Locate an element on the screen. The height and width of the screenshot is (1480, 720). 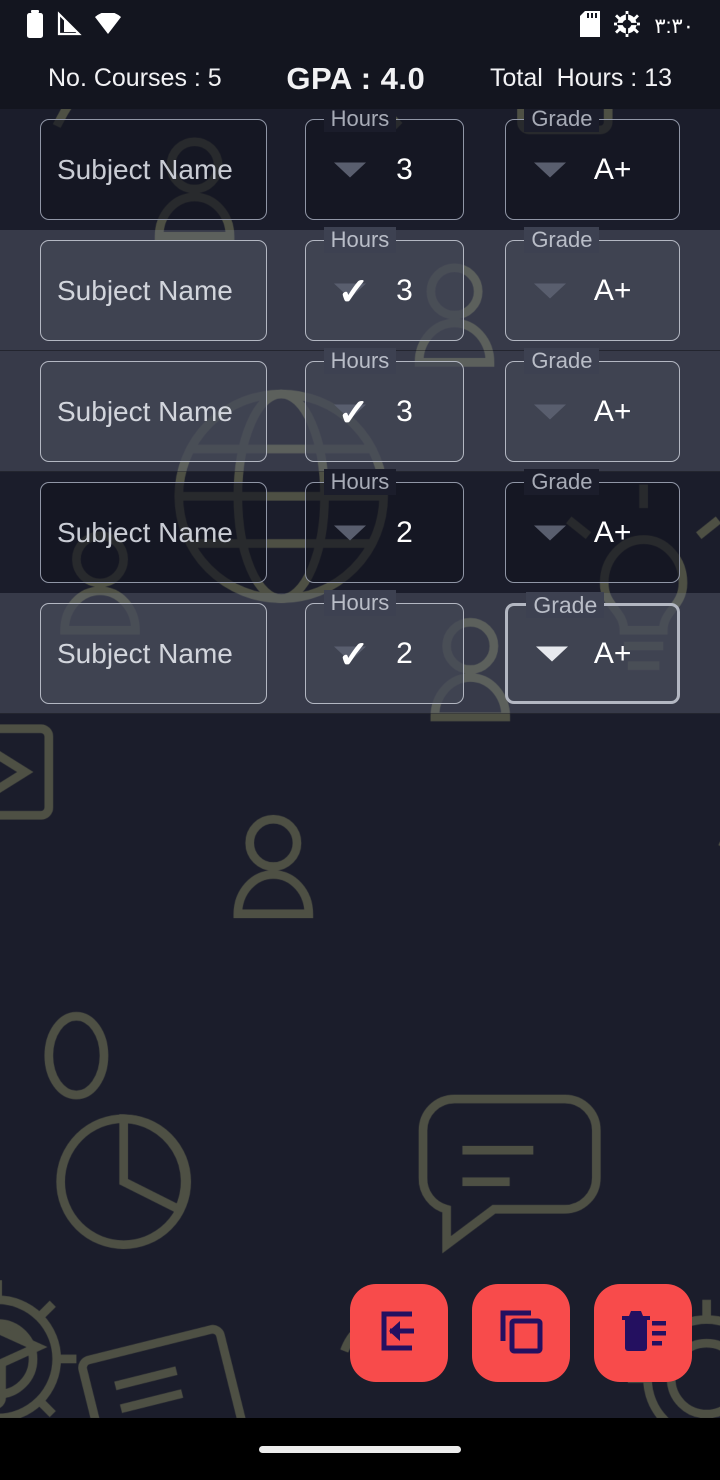
status-bar-left-icons is located at coordinates (74, 26).